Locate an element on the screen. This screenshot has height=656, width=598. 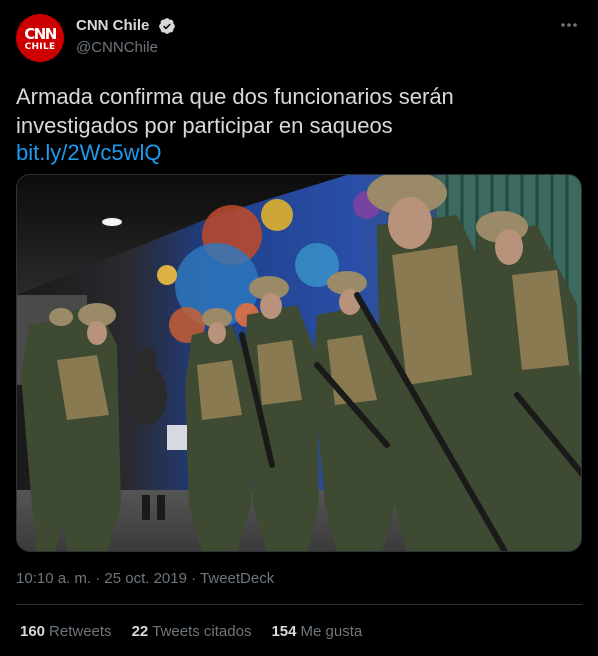
quotes-label: Tweets citados is located at coordinates (202, 631).